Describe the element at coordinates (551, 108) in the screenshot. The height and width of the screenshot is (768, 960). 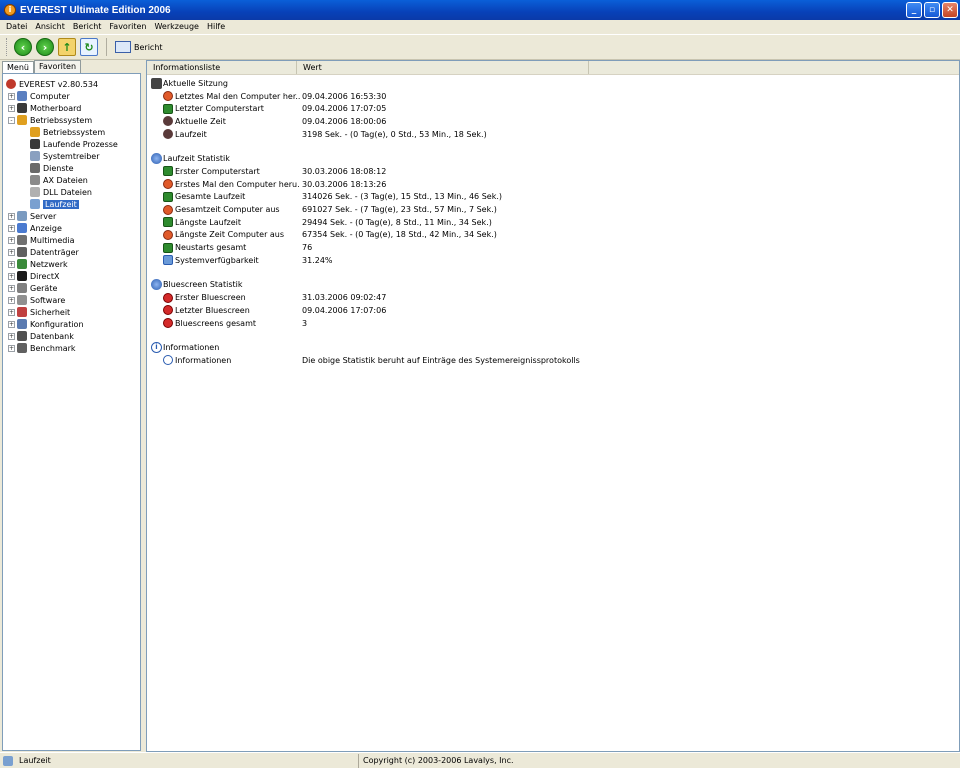
I see `list-item: Letzter Computerstart 09.04.2006 17:07:05` at that location.